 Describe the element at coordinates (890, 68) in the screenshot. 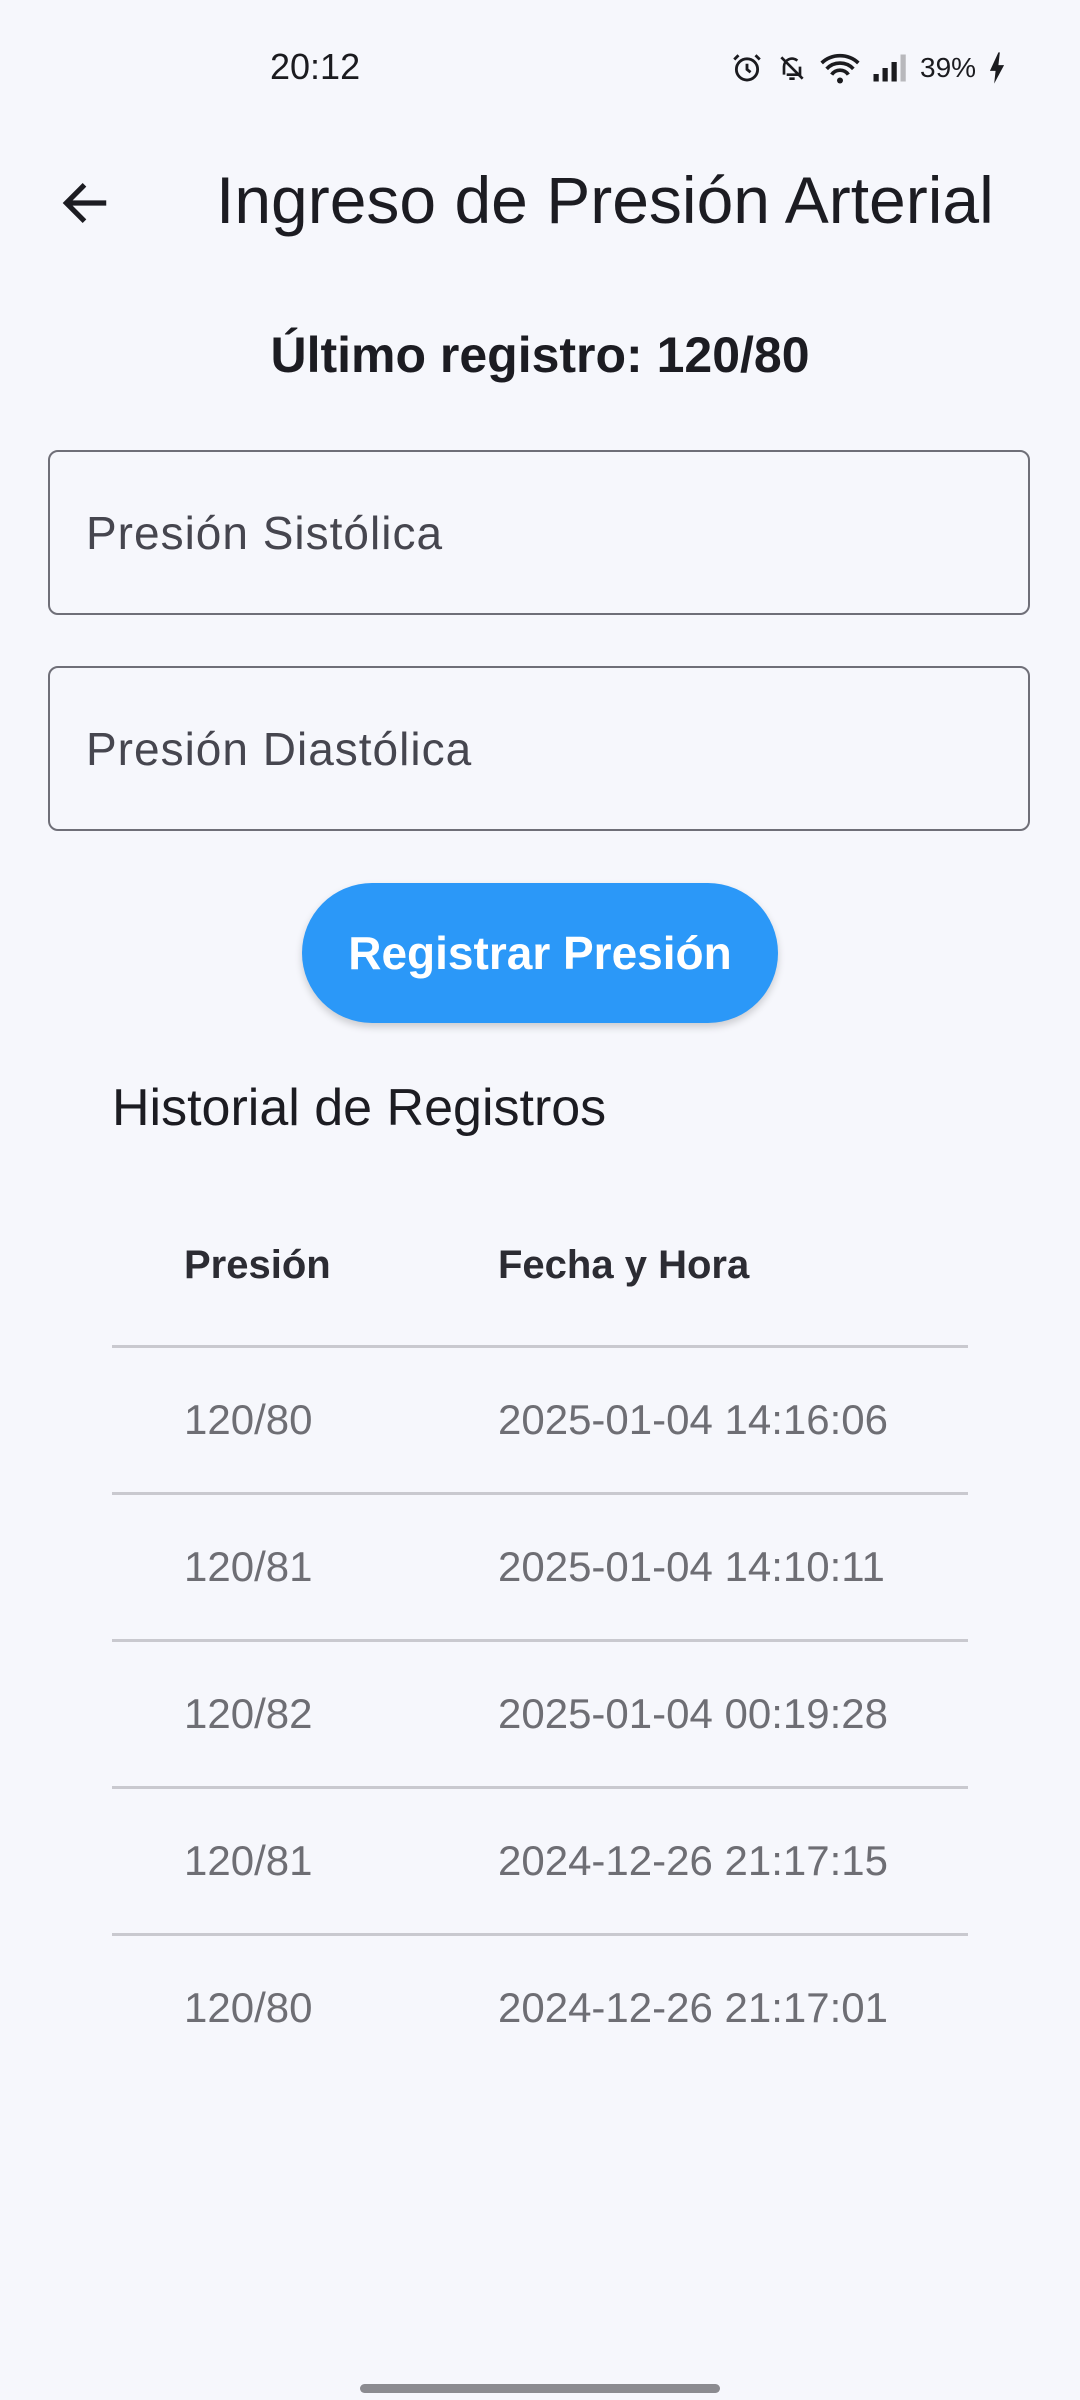

I see `signal-icon` at that location.